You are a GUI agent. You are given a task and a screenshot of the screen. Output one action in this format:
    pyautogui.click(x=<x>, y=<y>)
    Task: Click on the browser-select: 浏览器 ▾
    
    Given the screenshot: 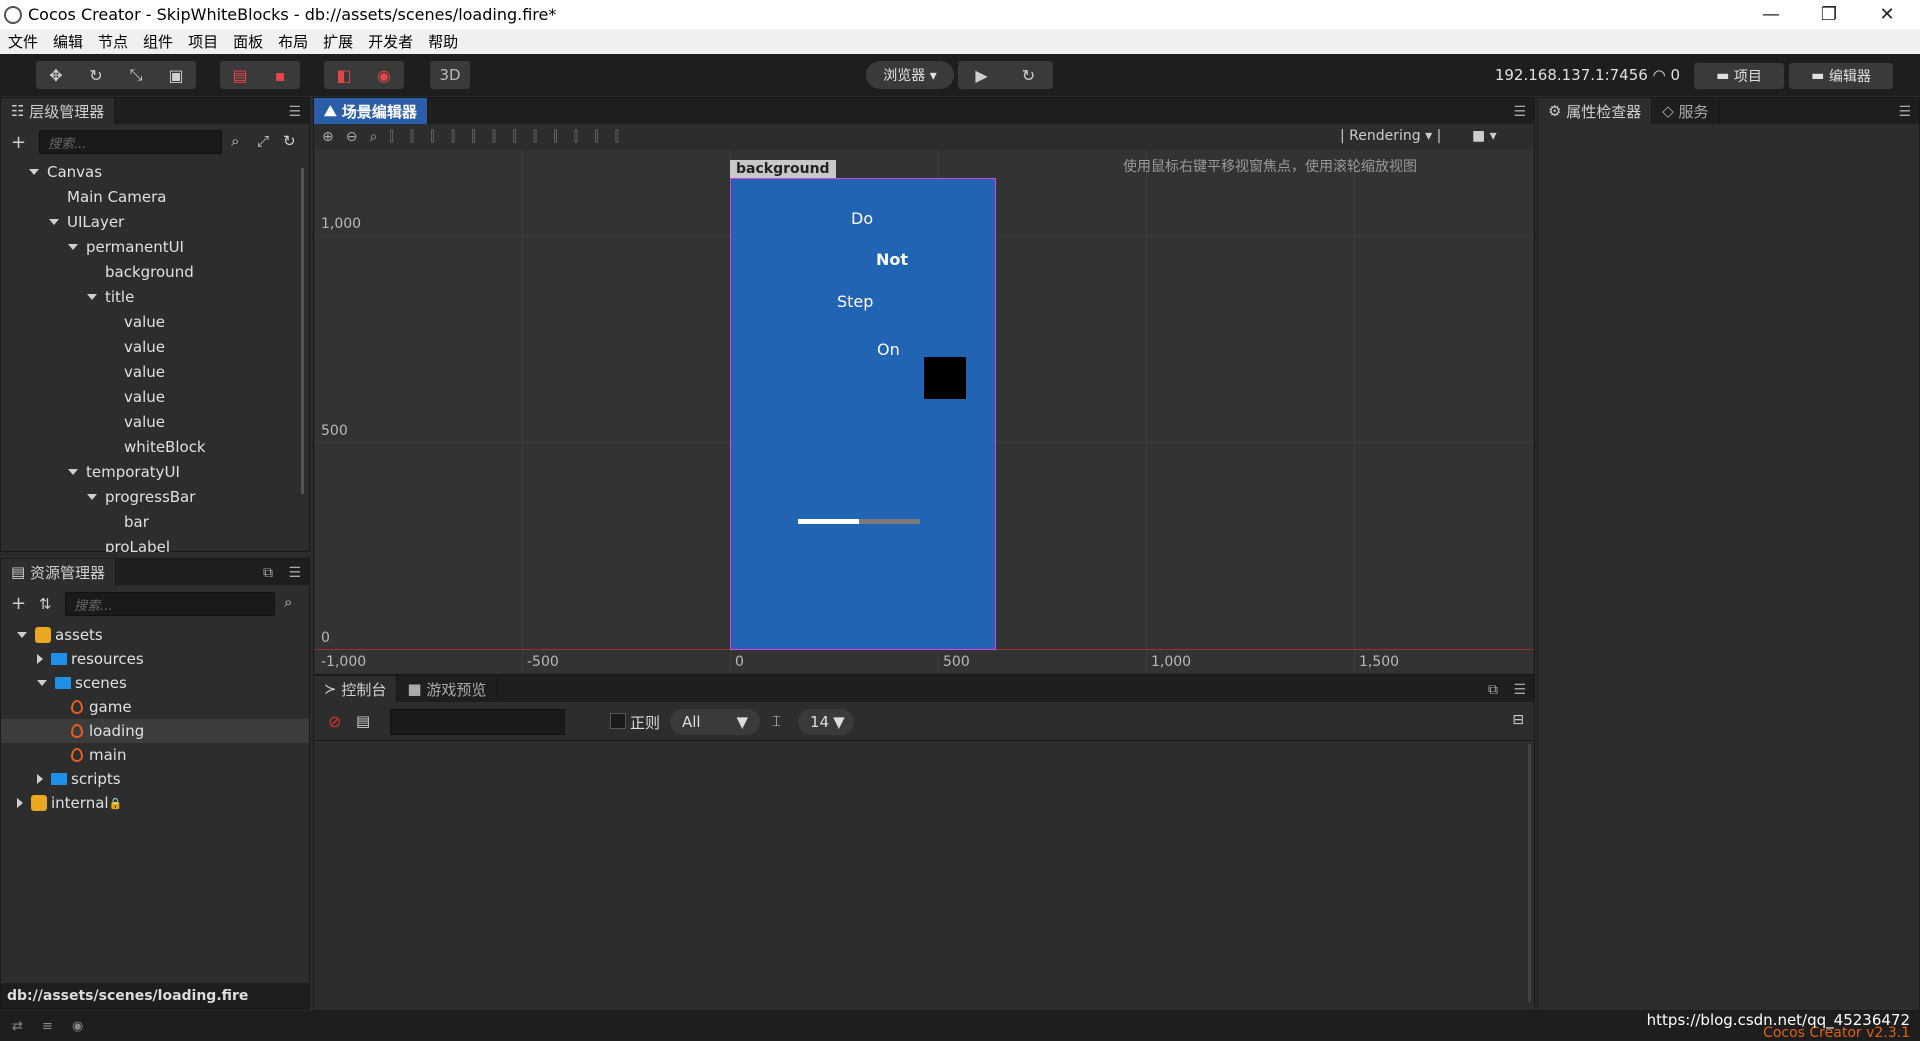 What is the action you would take?
    pyautogui.click(x=910, y=75)
    